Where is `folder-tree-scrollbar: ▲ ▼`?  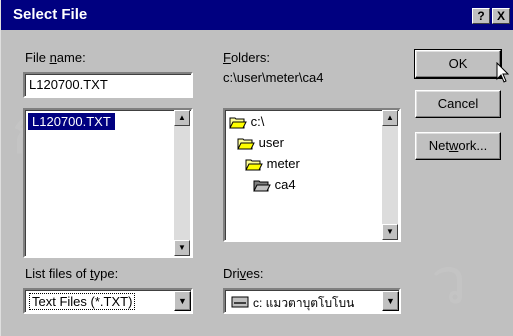 folder-tree-scrollbar: ▲ ▼ is located at coordinates (390, 175).